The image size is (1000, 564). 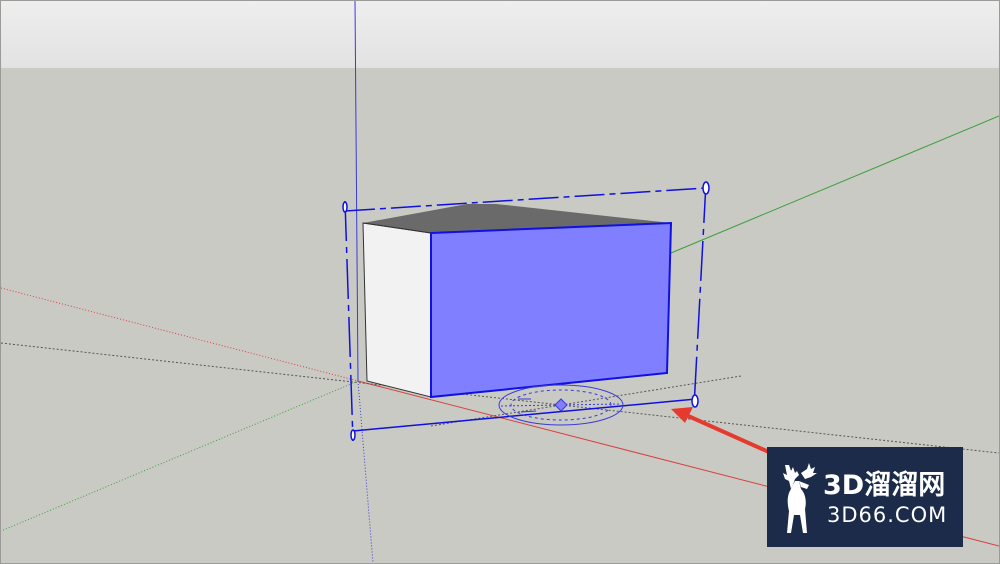 I want to click on watermark-logo: 3D溜溜网 3D66.COM, so click(x=865, y=497).